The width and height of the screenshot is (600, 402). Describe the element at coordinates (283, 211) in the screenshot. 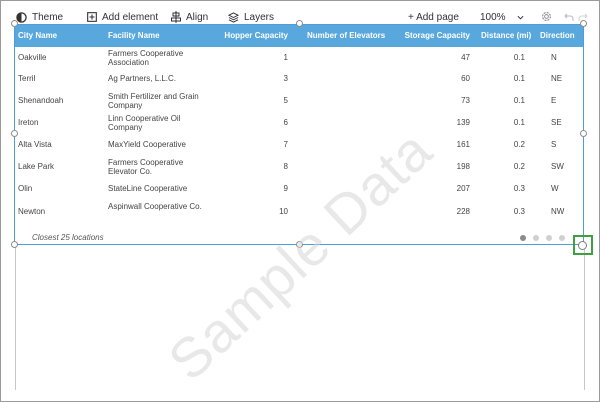

I see `cell-hopper: 10` at that location.